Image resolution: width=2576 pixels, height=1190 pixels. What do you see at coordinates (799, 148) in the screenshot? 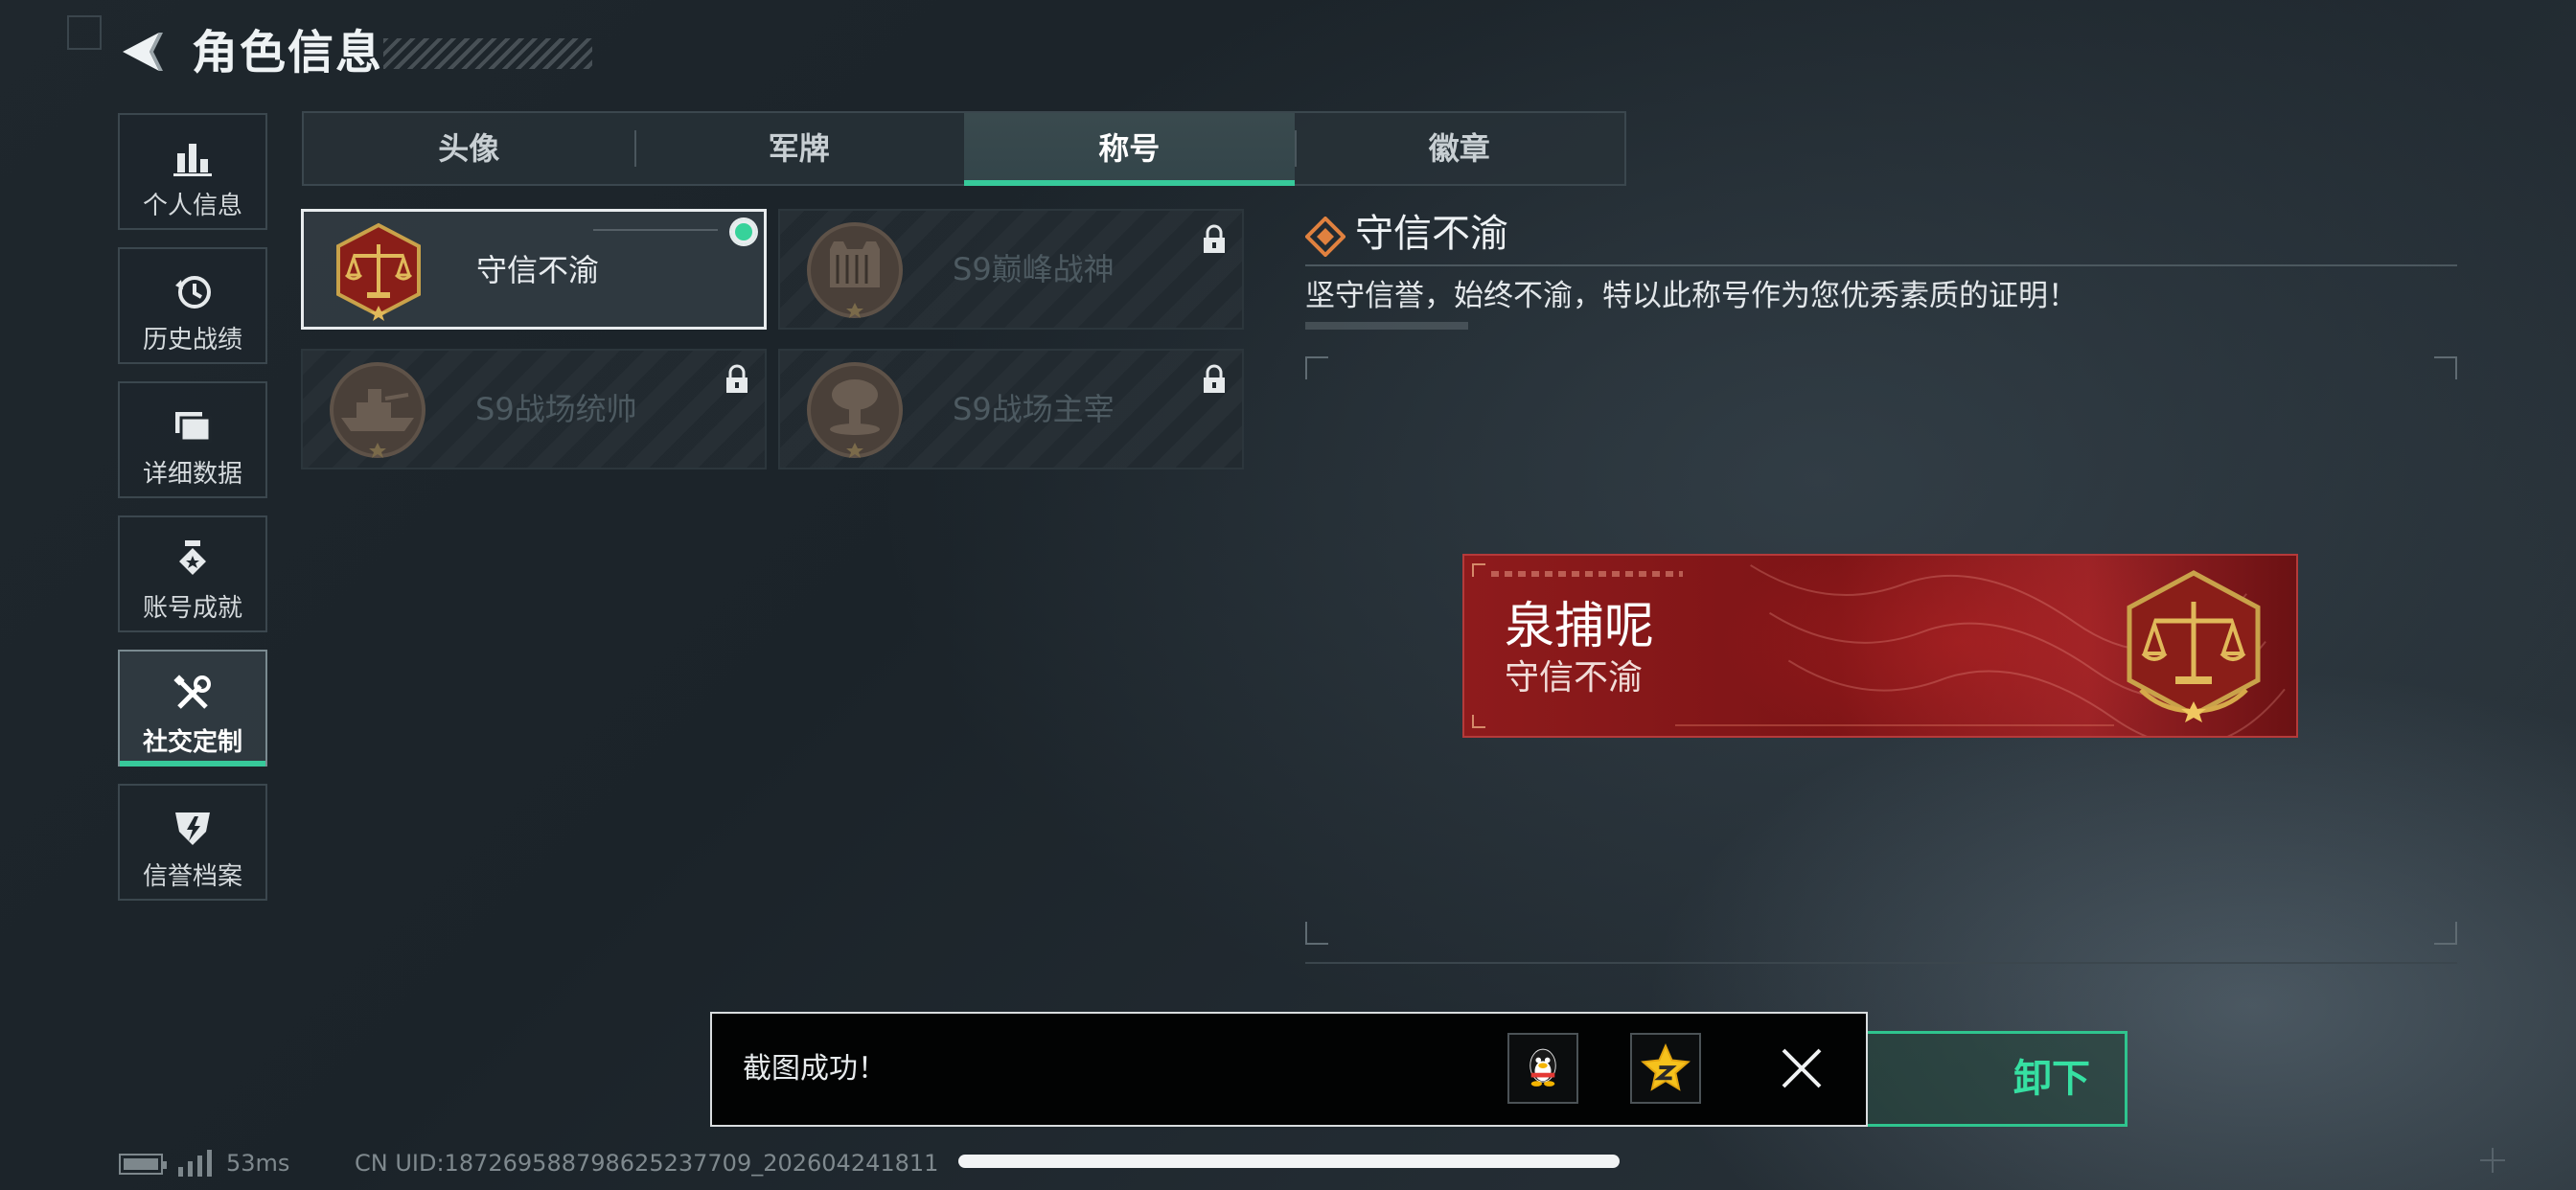
I see `tab-dogtag: 军牌` at bounding box center [799, 148].